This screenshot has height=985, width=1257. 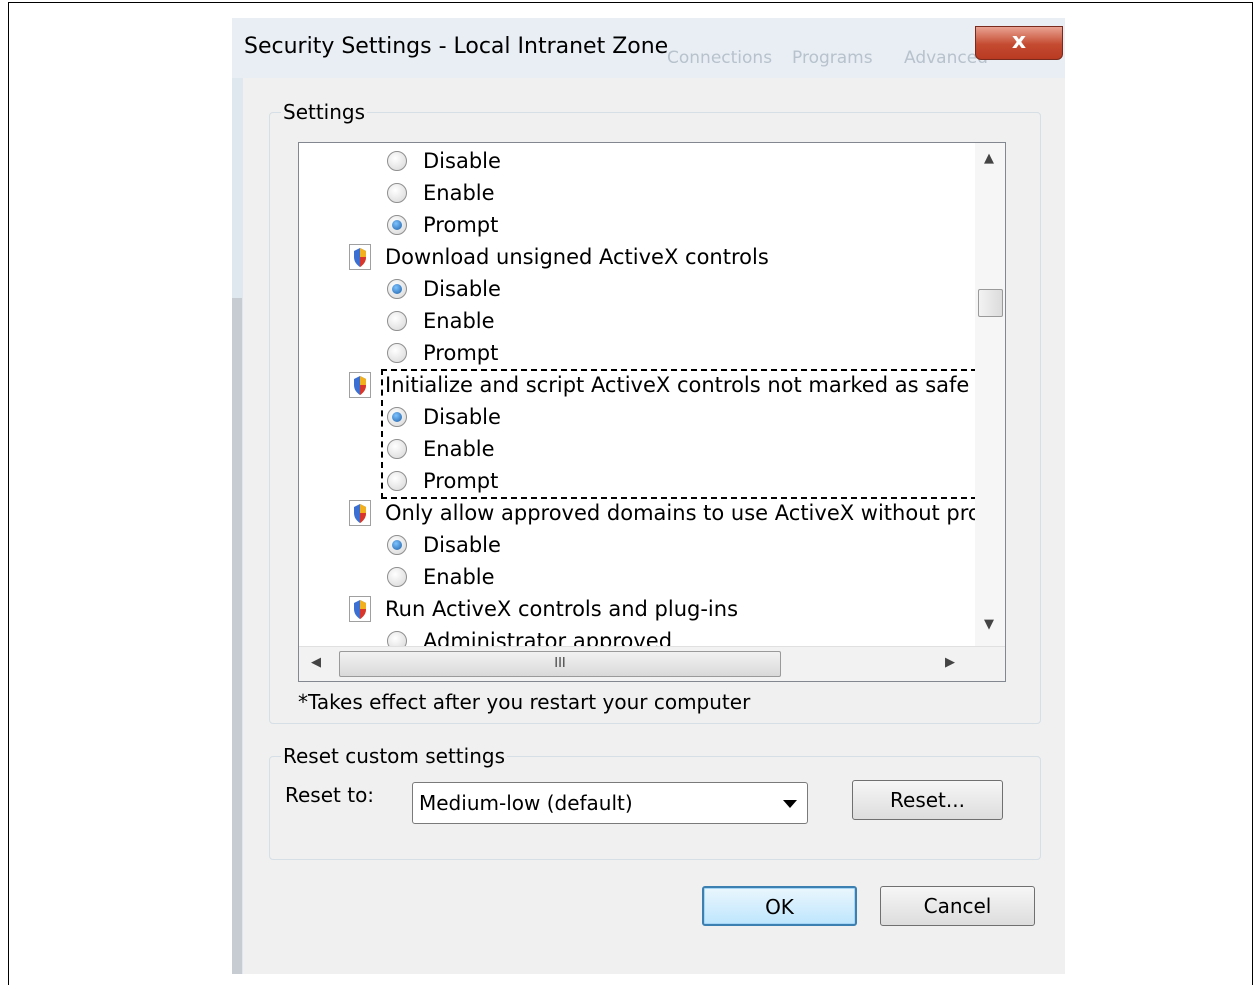 What do you see at coordinates (989, 158) in the screenshot?
I see `scroll-up-icon: ▲` at bounding box center [989, 158].